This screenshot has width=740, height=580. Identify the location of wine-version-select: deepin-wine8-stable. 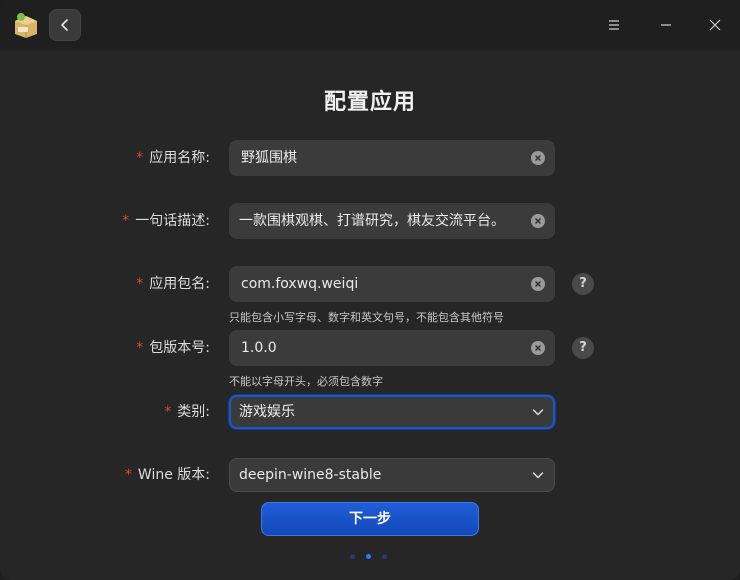
(392, 475).